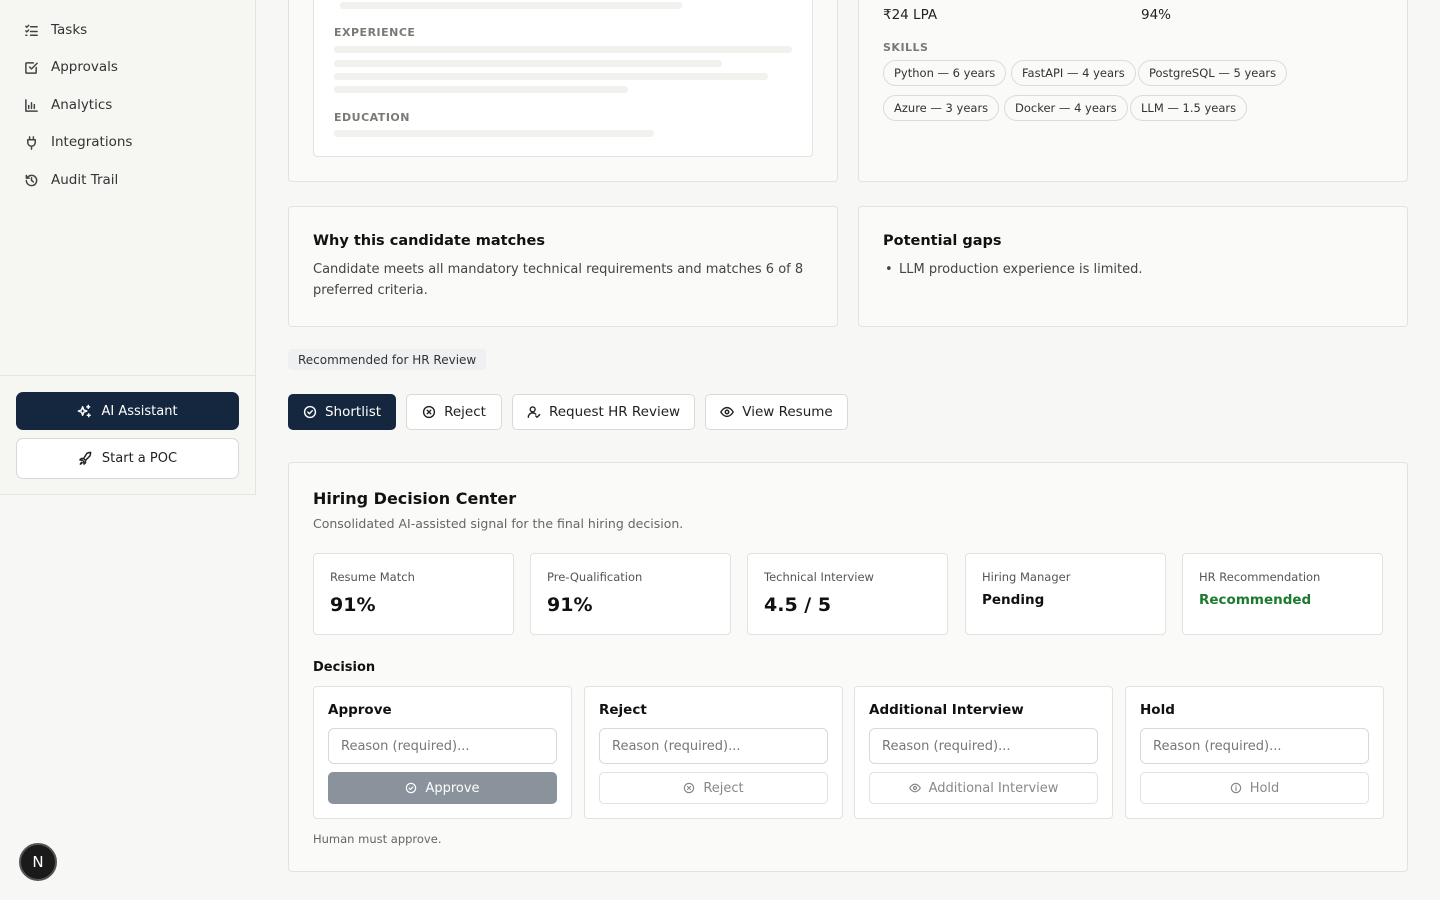  I want to click on metric-label: HR Recommendation, so click(1260, 577).